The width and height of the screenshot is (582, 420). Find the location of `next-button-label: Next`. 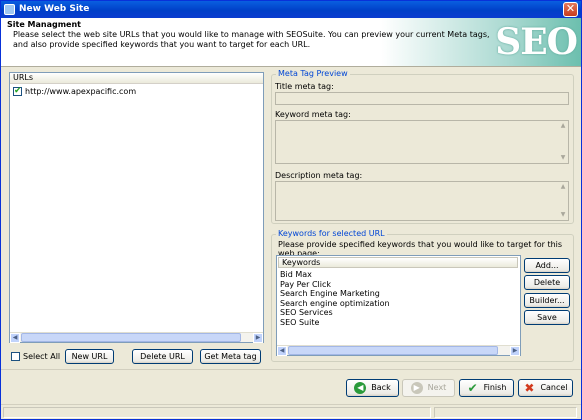

next-button-label: Next is located at coordinates (437, 387).